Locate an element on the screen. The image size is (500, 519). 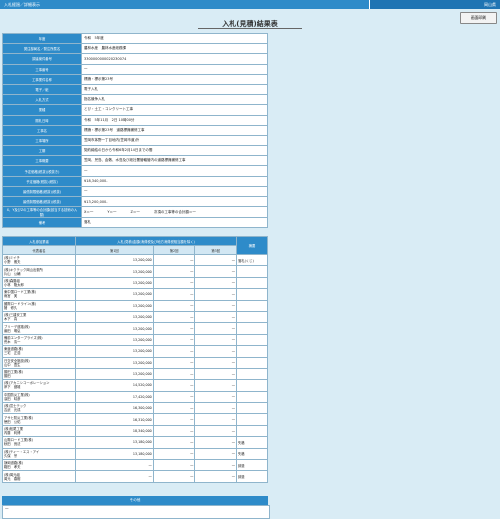
bid-amount-r1: 一 is located at coordinates (114, 476).